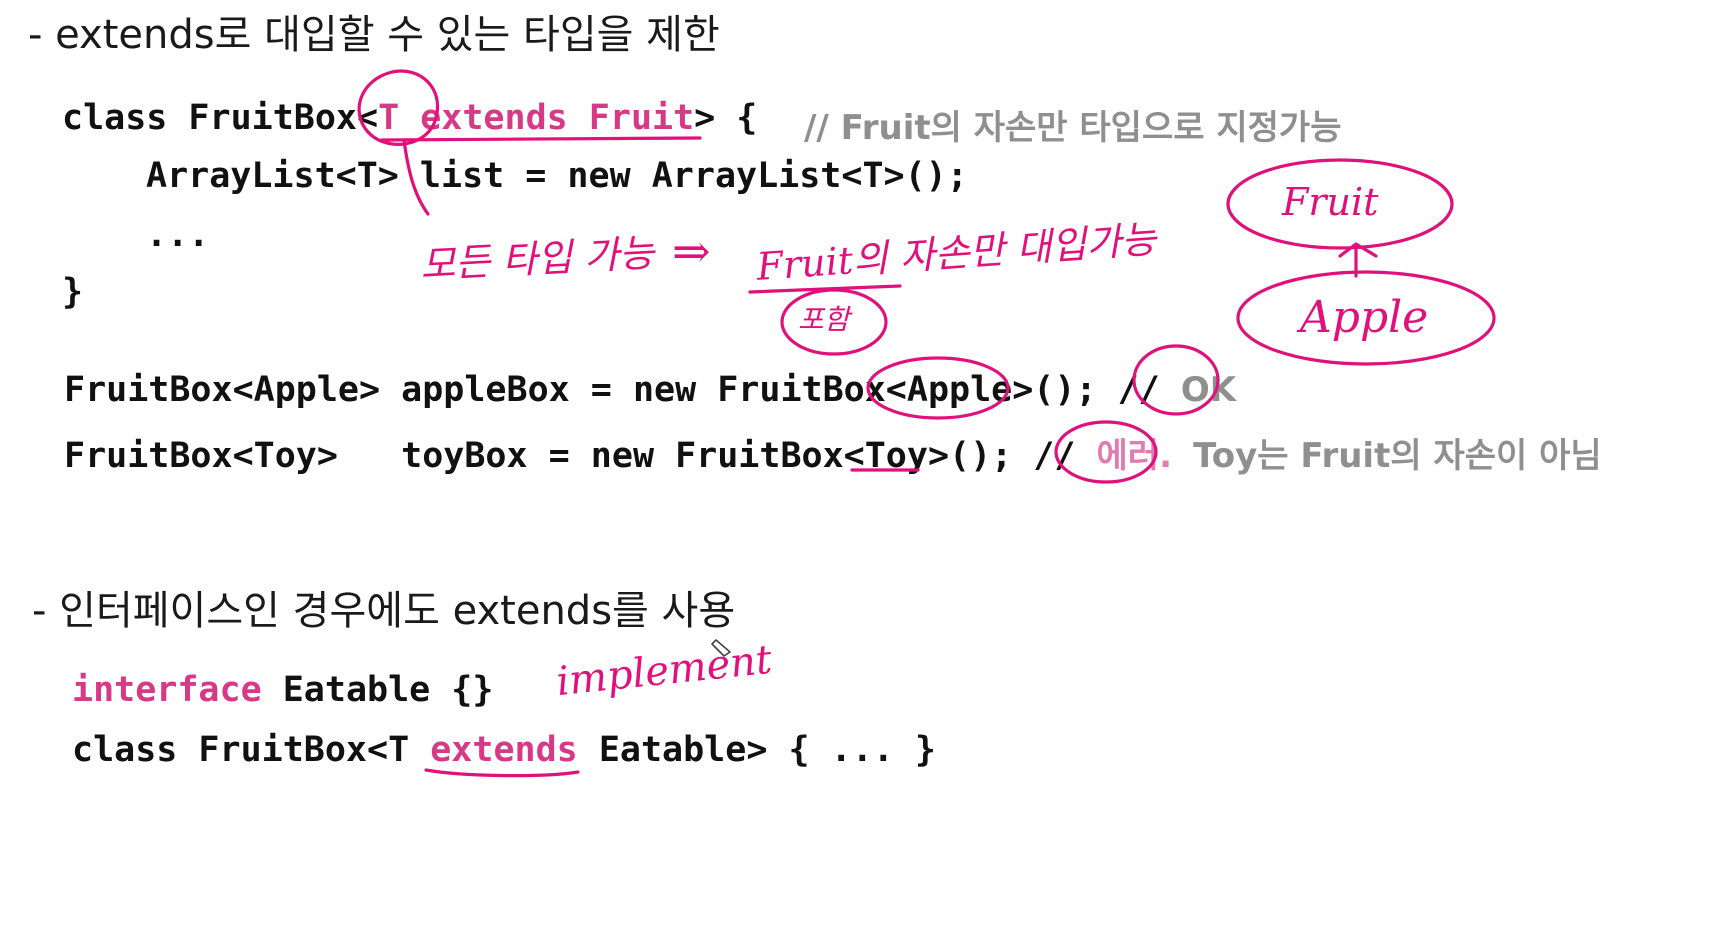  What do you see at coordinates (241, 750) in the screenshot?
I see `code-fruitbox-prefix: class FruitBox<T` at bounding box center [241, 750].